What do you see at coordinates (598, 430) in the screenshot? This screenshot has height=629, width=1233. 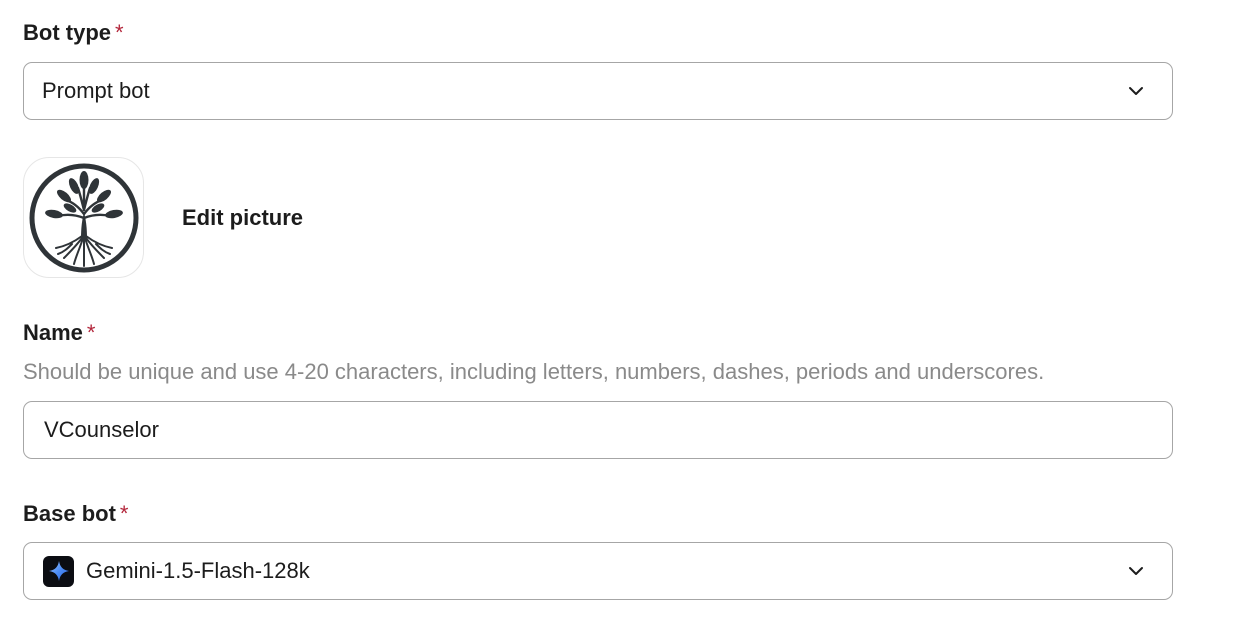 I see `name-input: VCounselor` at bounding box center [598, 430].